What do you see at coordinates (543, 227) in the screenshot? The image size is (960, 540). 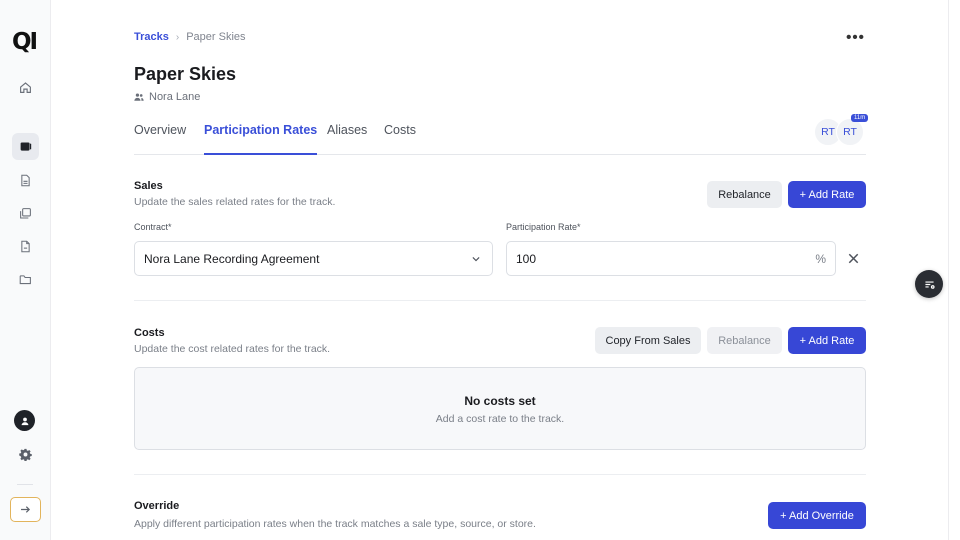 I see `participation-rate-label: Participation Rate*` at bounding box center [543, 227].